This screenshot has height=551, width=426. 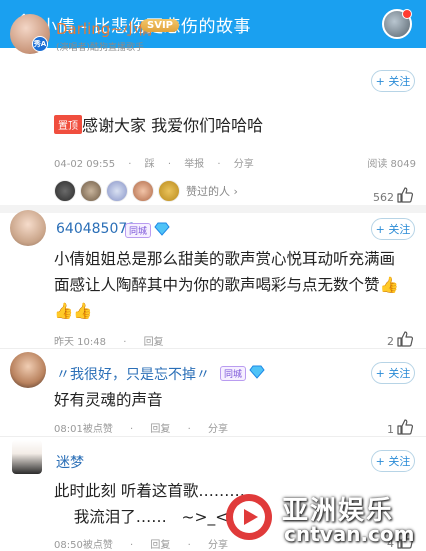 What do you see at coordinates (159, 162) in the screenshot?
I see `post-meta: 04-02 09:55 · 踩 · 举报 · 分享` at bounding box center [159, 162].